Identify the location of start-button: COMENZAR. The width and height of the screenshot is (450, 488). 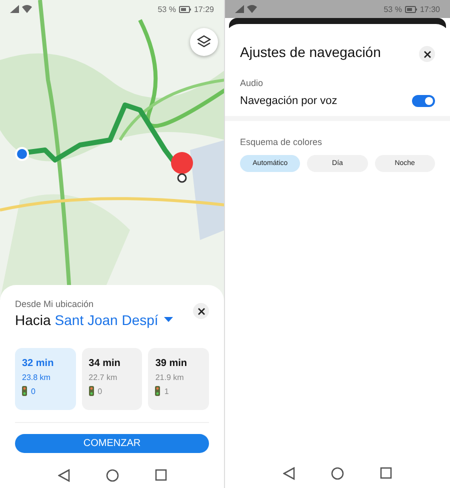
(112, 443).